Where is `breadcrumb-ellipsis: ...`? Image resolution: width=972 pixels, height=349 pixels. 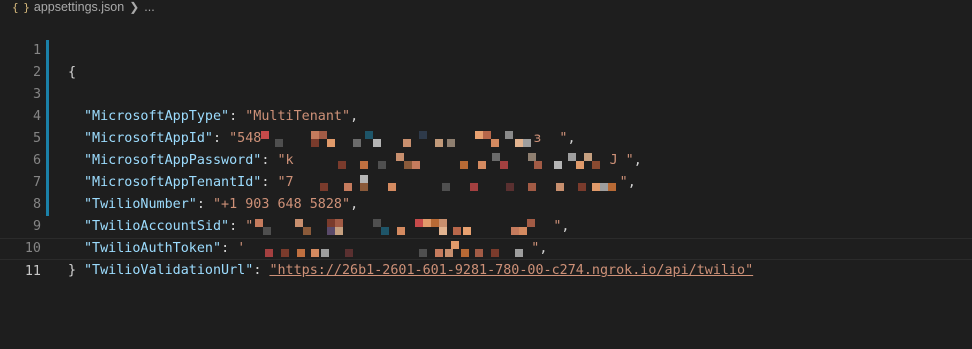 breadcrumb-ellipsis: ... is located at coordinates (149, 7).